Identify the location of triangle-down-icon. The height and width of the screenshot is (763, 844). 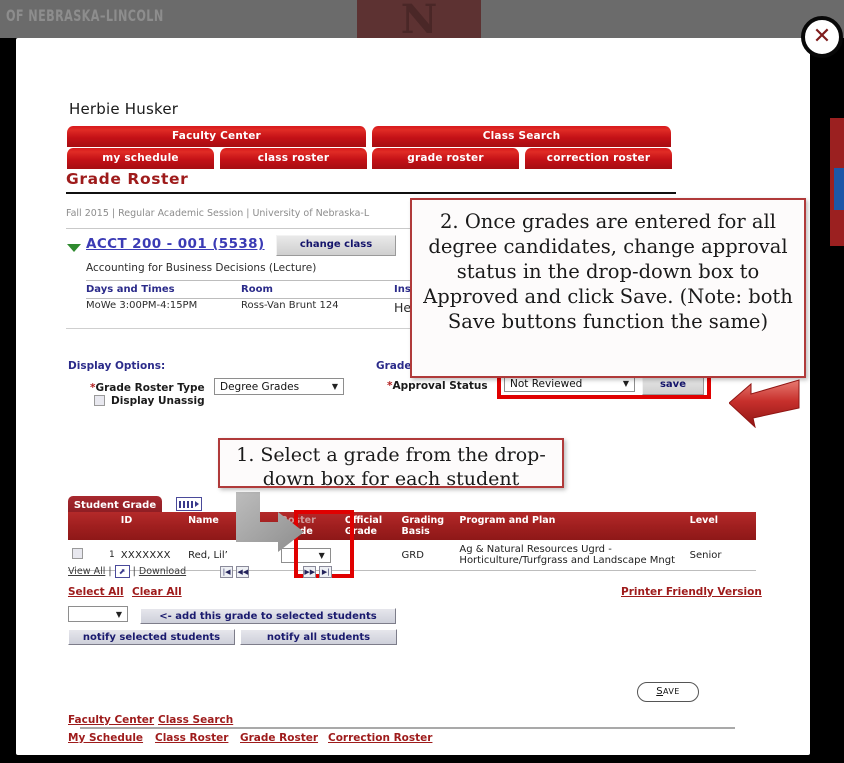
(74, 248).